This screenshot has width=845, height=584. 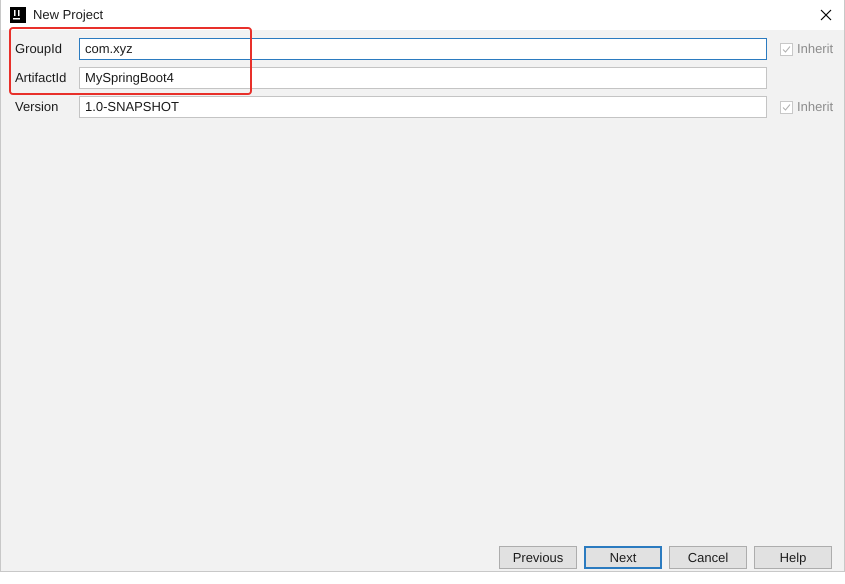 What do you see at coordinates (18, 15) in the screenshot?
I see `app-logo-icon` at bounding box center [18, 15].